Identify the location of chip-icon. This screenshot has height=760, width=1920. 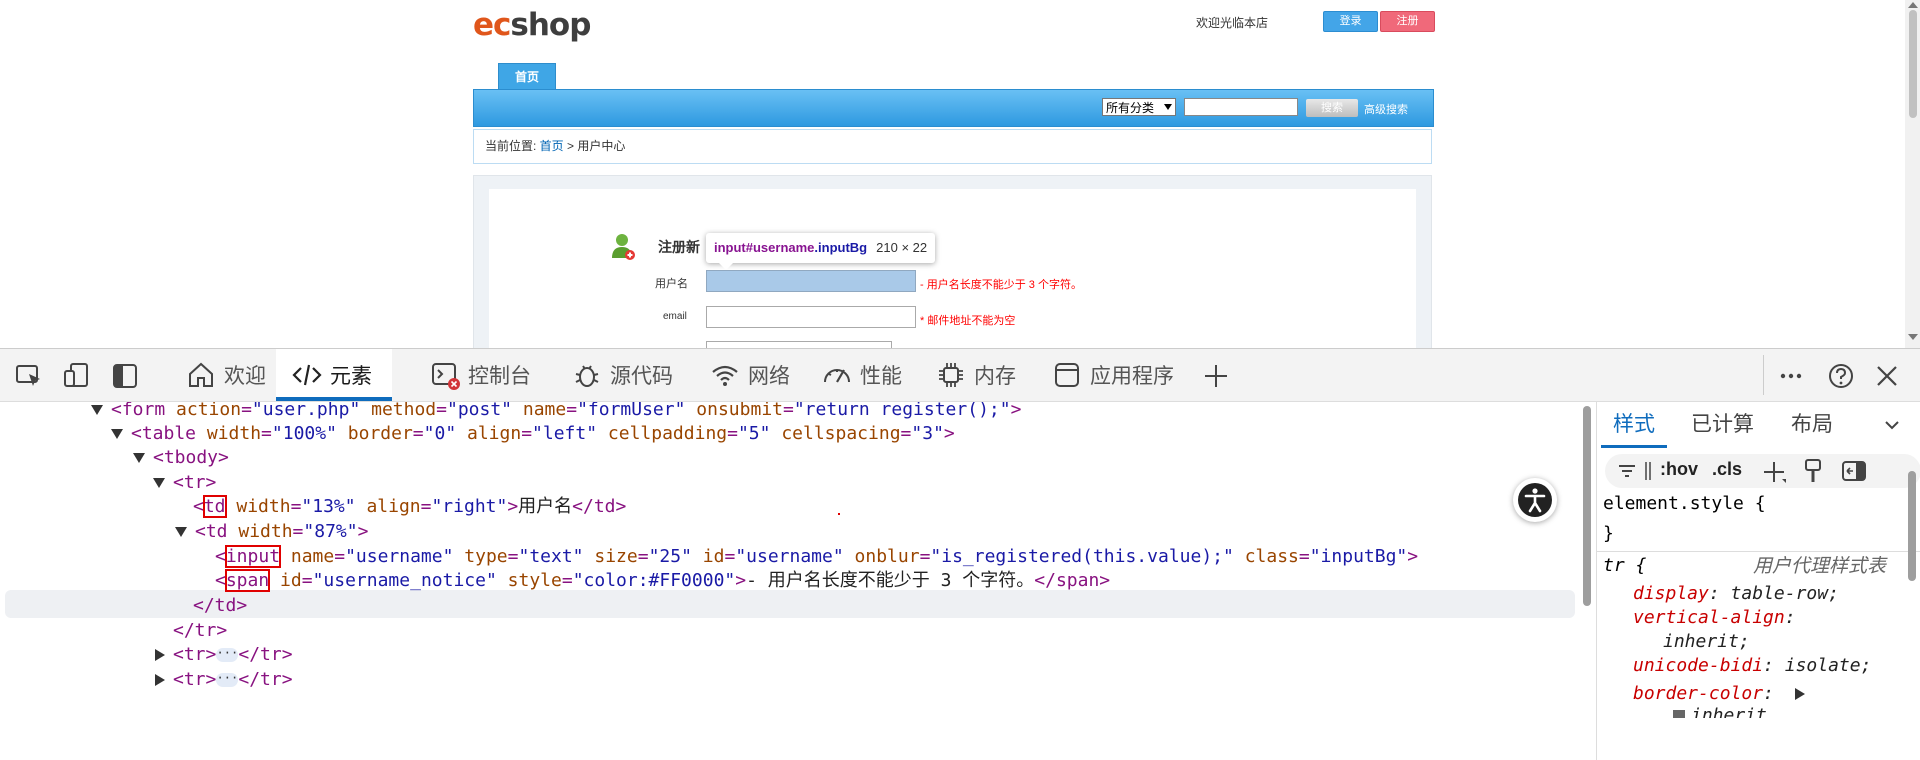
(951, 375).